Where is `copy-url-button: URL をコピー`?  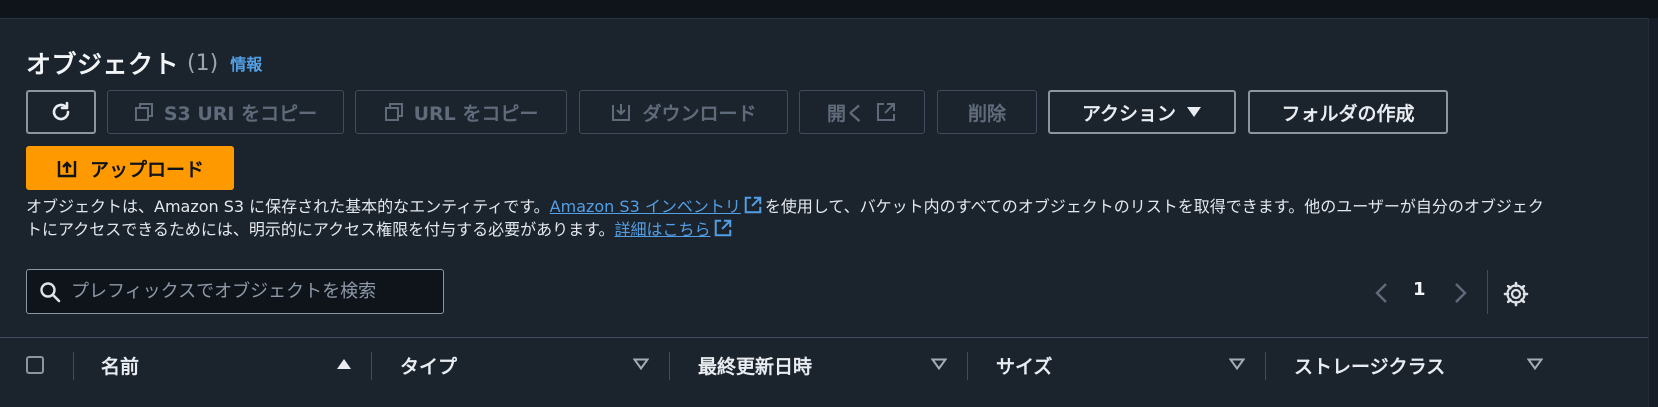
copy-url-button: URL をコピー is located at coordinates (461, 112).